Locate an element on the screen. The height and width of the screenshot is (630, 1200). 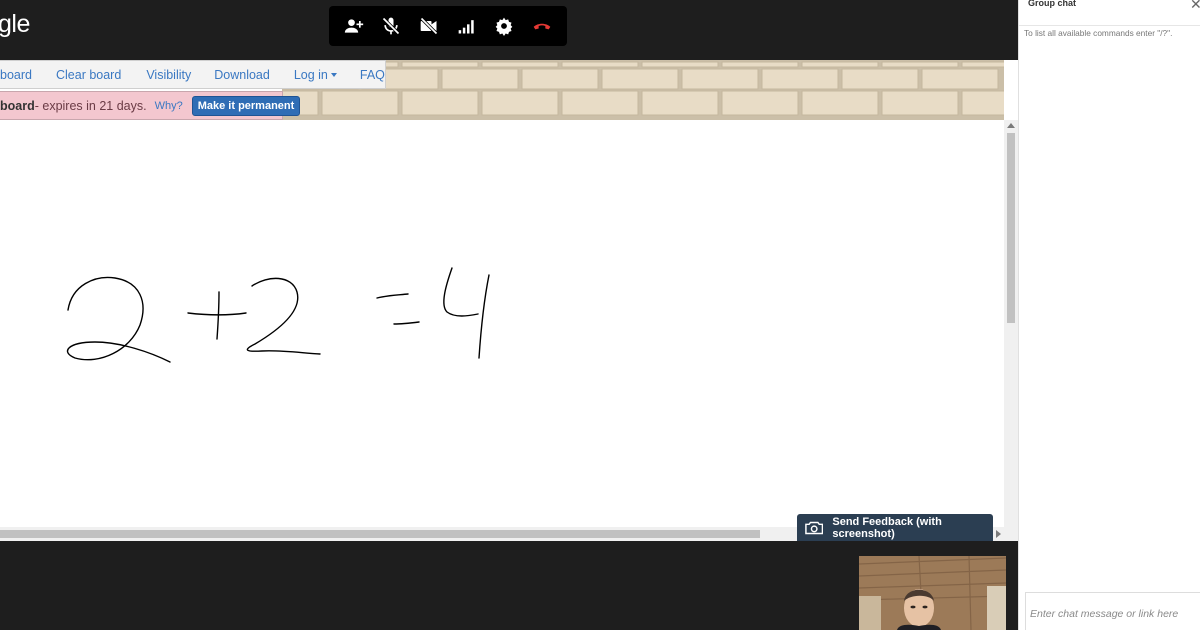
menu-item-board: board is located at coordinates (16, 75).